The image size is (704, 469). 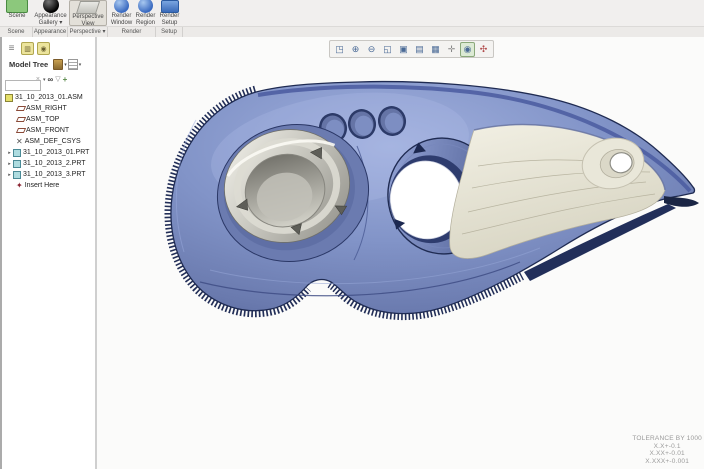 I want to click on tree-display-icon, so click(x=72, y=64).